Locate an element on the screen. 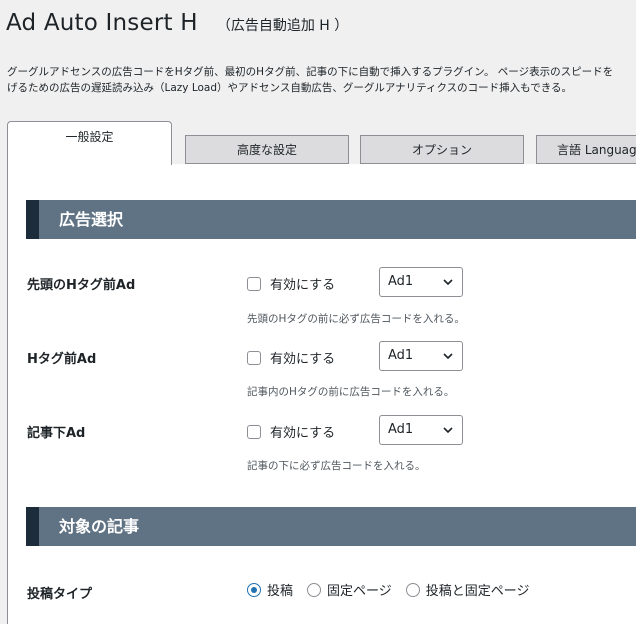 The image size is (636, 624). help-text-after-post-ad: 記事の下に必ず広告コードを入れる。 is located at coordinates (336, 466).